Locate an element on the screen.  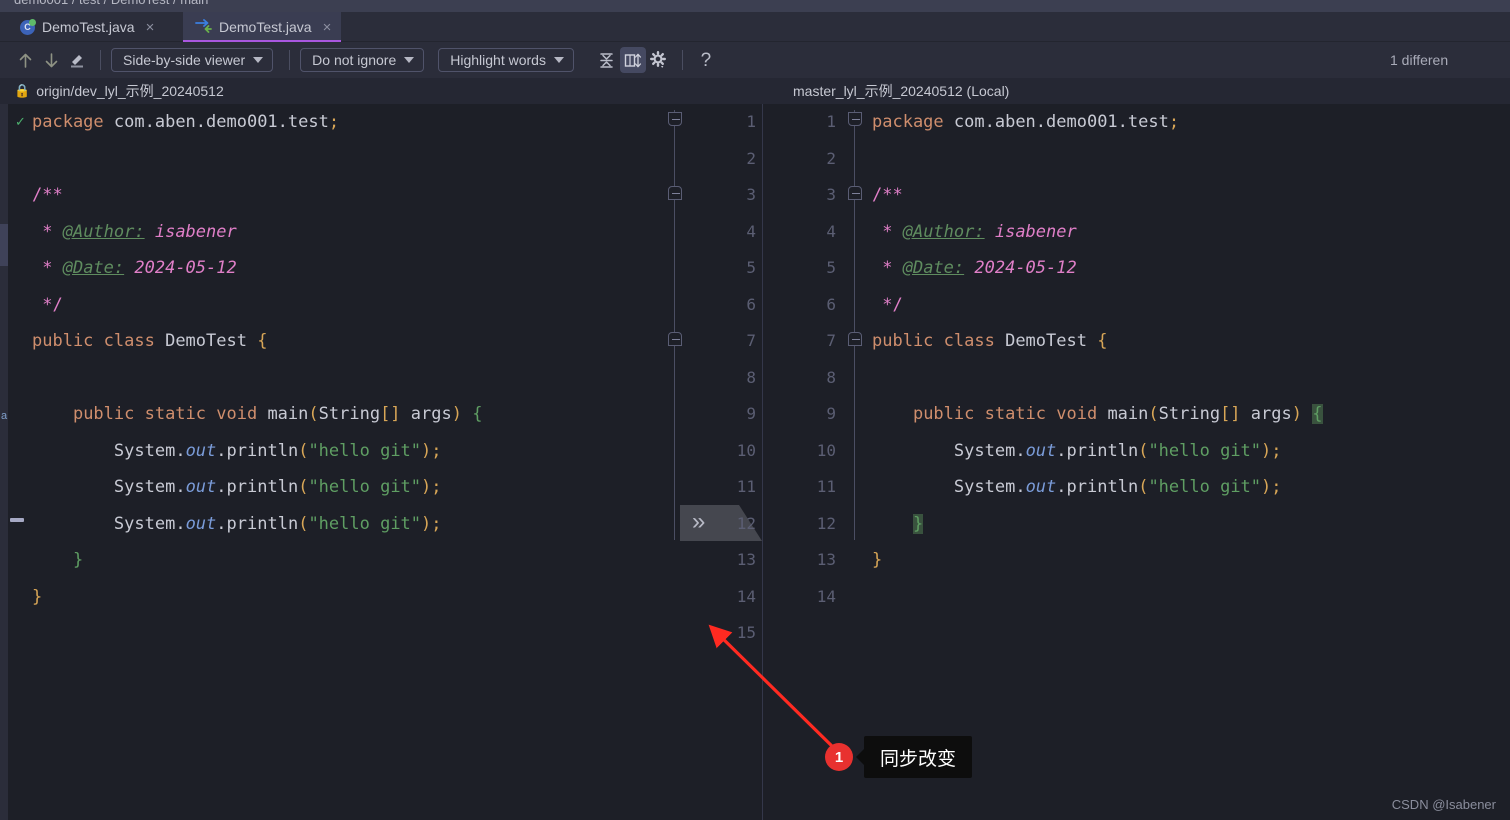
code-line: */ is located at coordinates (887, 304).